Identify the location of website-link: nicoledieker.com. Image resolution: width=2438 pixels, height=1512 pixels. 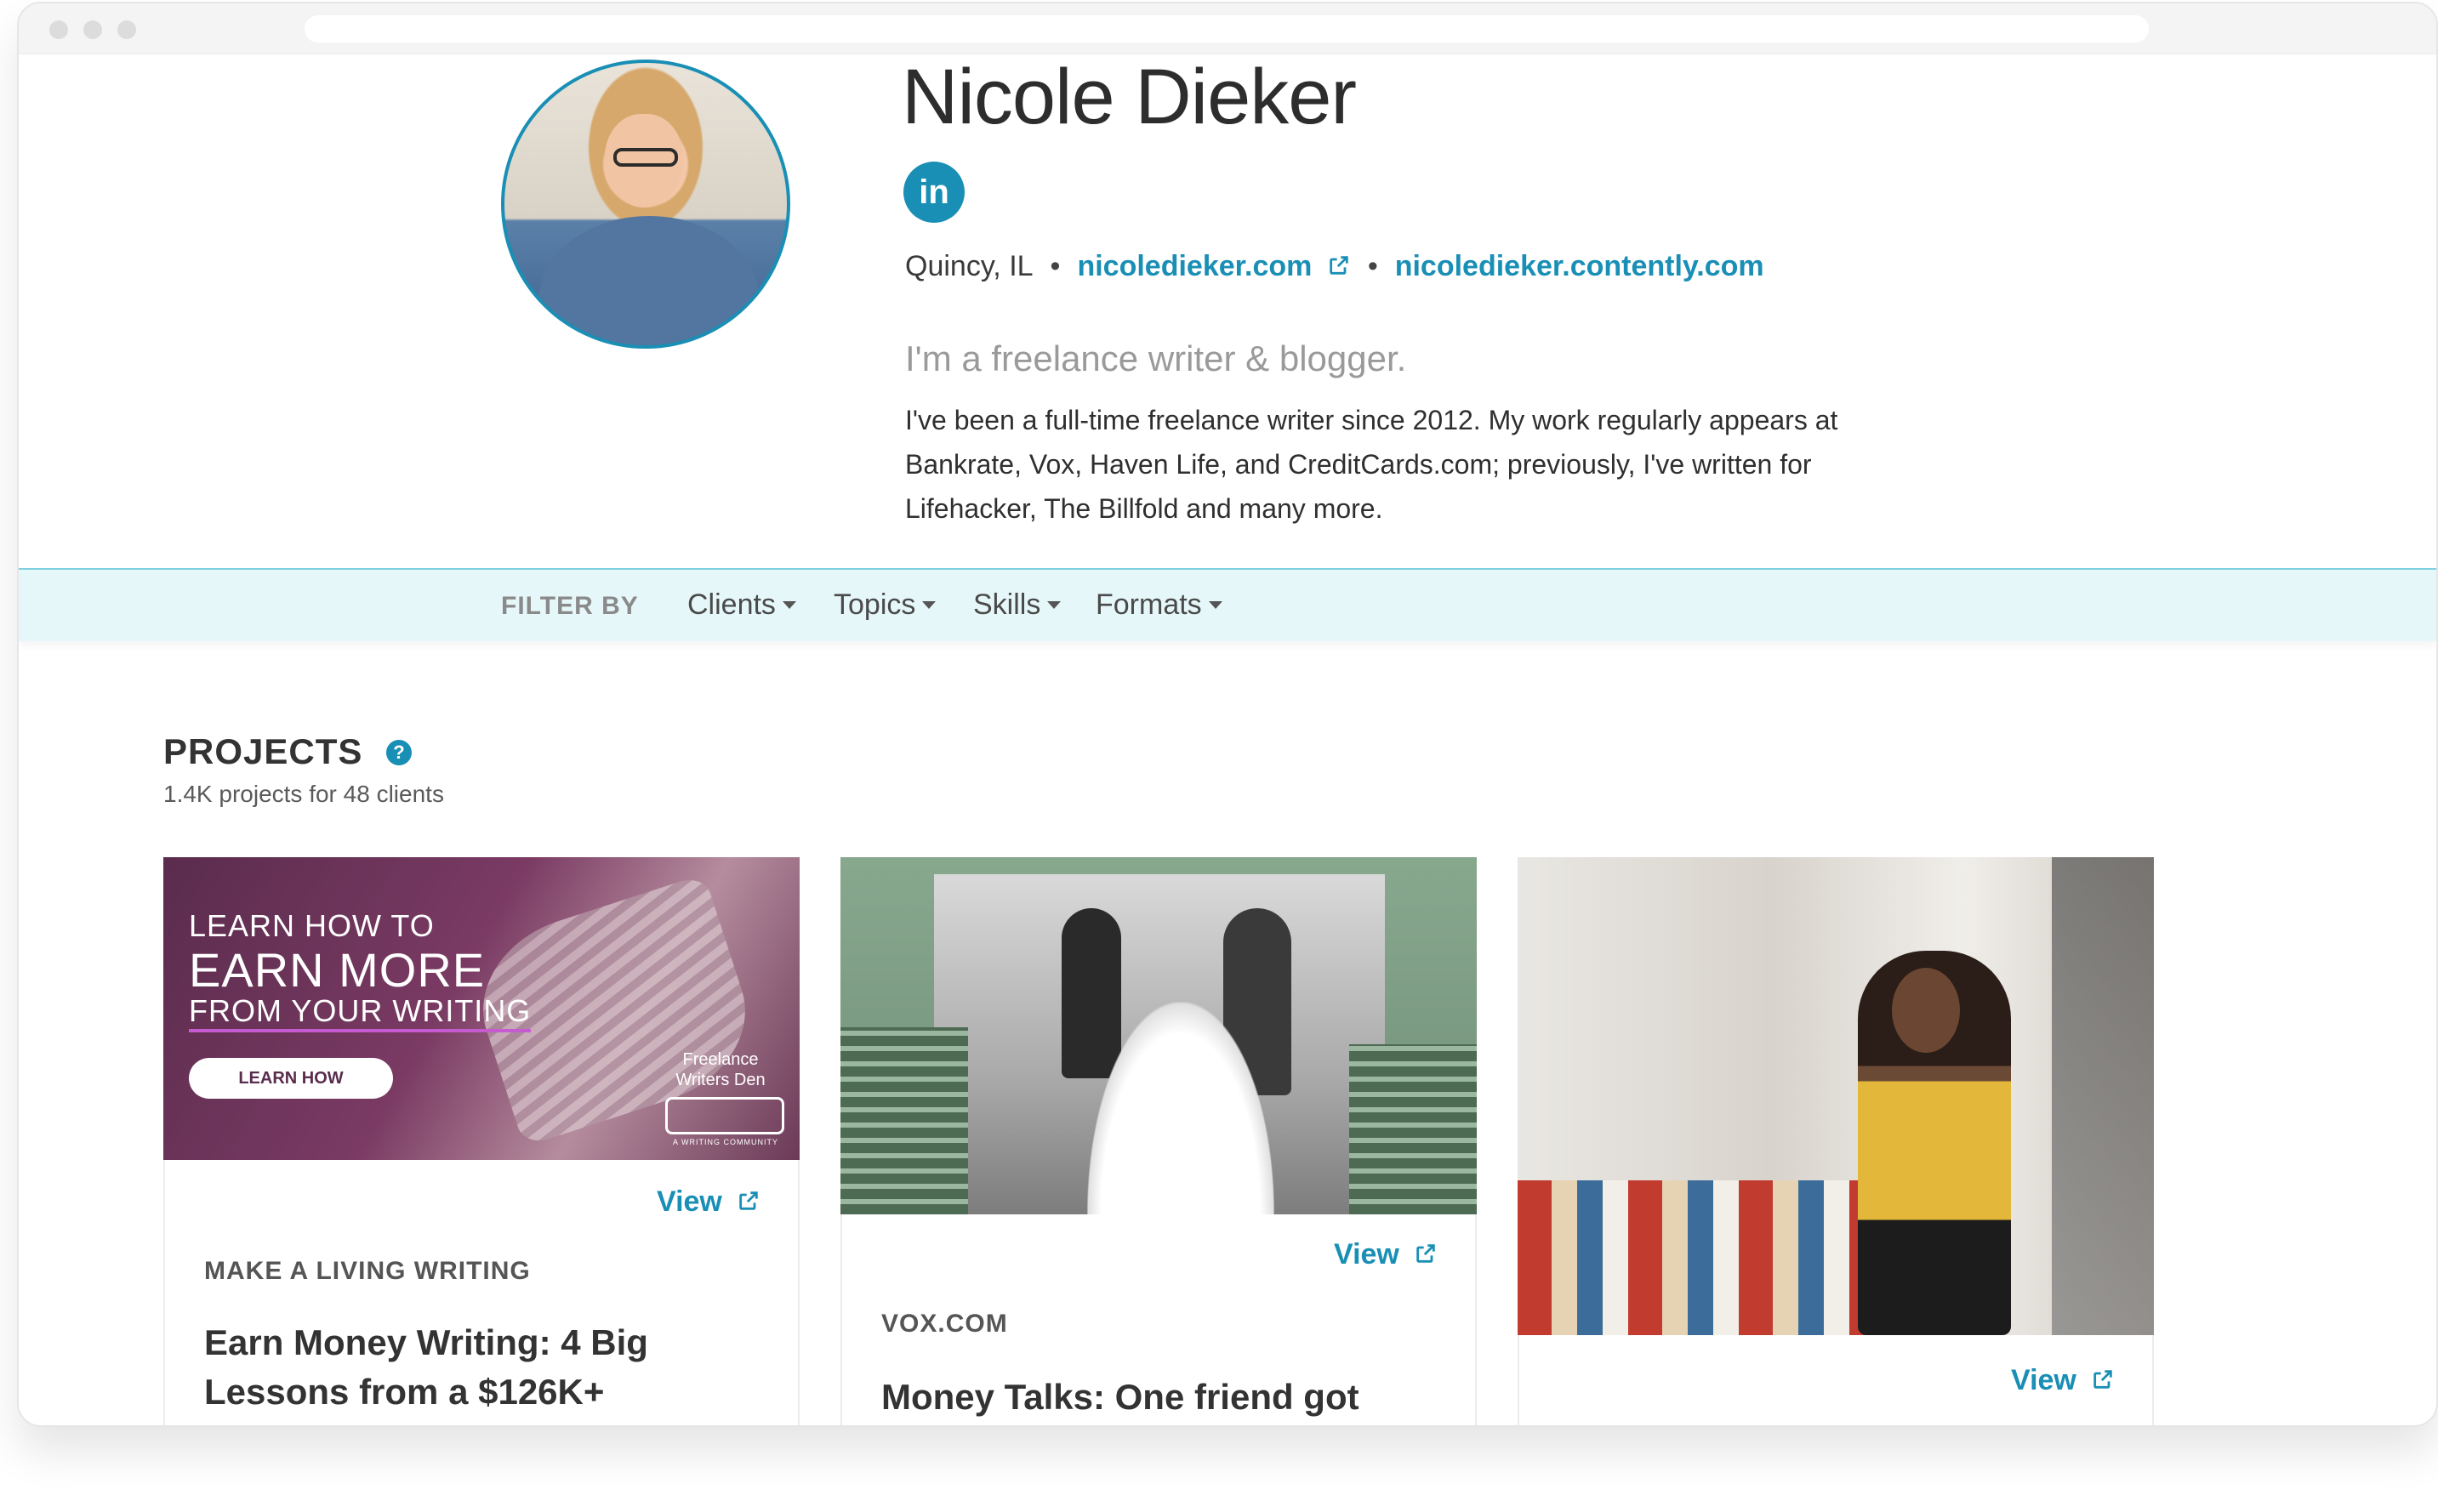
(1213, 266).